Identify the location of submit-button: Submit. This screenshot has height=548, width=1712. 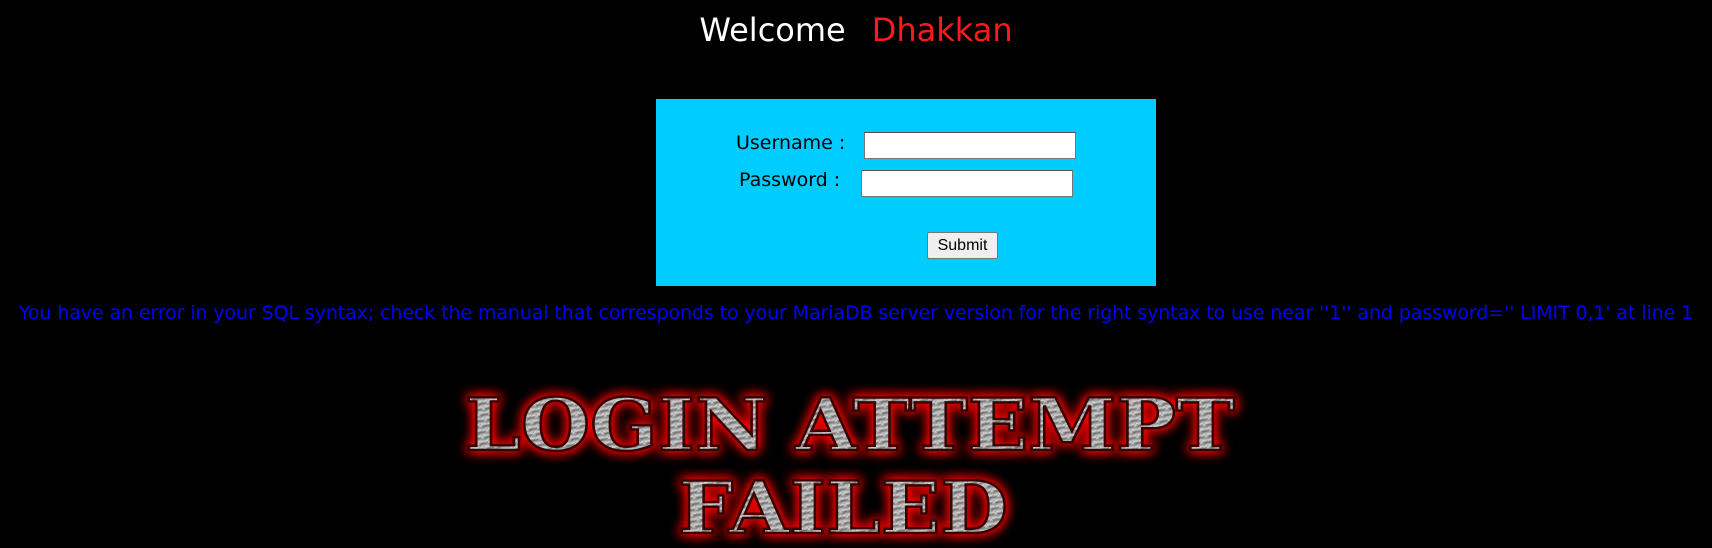
(962, 245).